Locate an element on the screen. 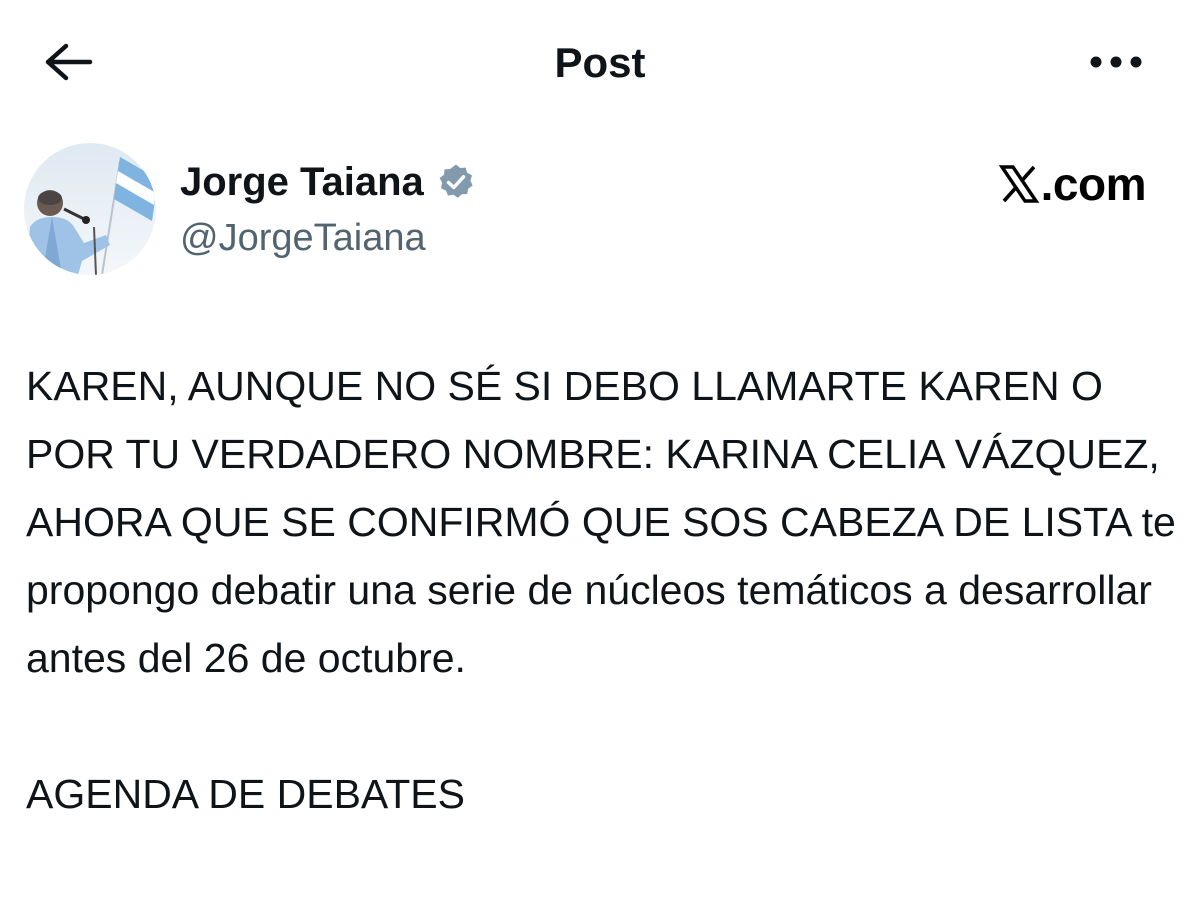 The width and height of the screenshot is (1200, 916). page-title: Post is located at coordinates (600, 62).